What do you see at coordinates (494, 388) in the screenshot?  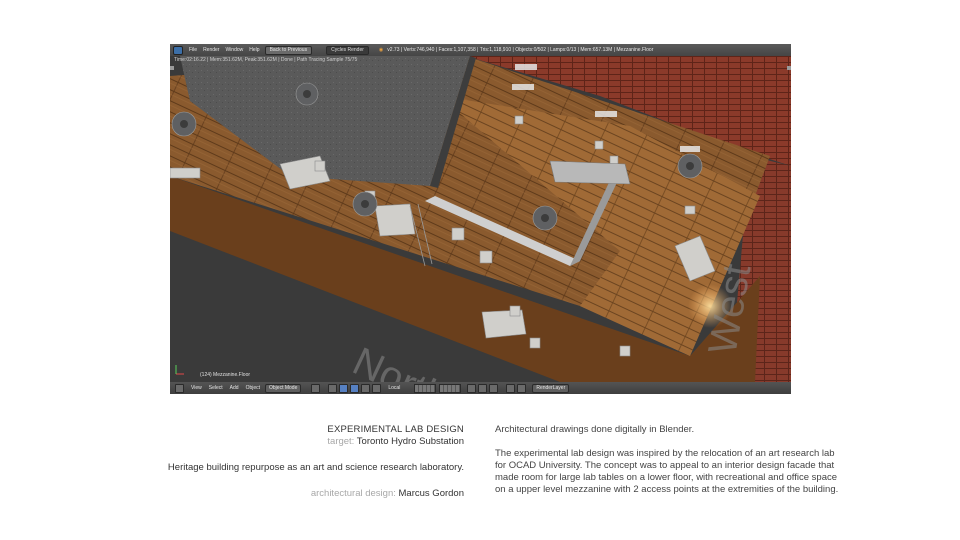 I see `snap-target-icon` at bounding box center [494, 388].